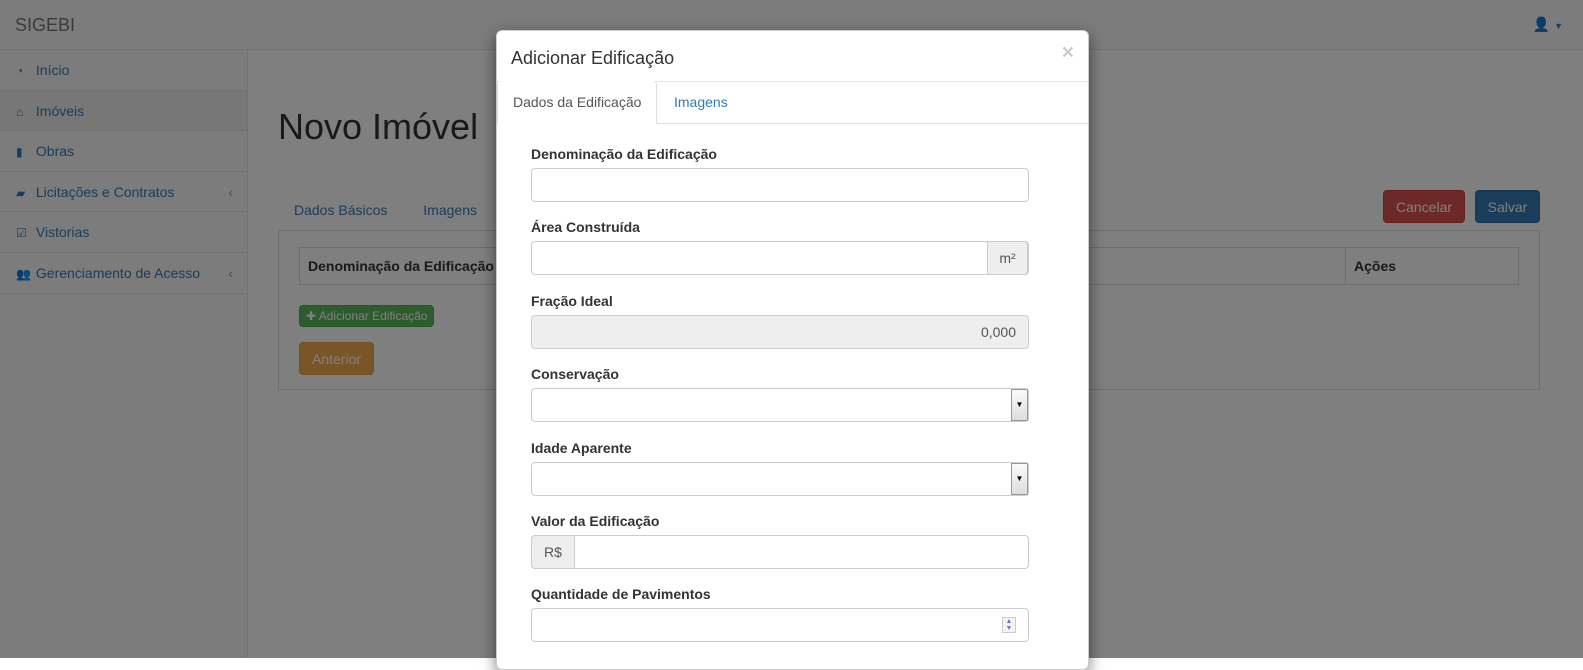 This screenshot has width=1583, height=670. What do you see at coordinates (577, 102) in the screenshot?
I see `tab-dados-edificacao: Dados da Edificação` at bounding box center [577, 102].